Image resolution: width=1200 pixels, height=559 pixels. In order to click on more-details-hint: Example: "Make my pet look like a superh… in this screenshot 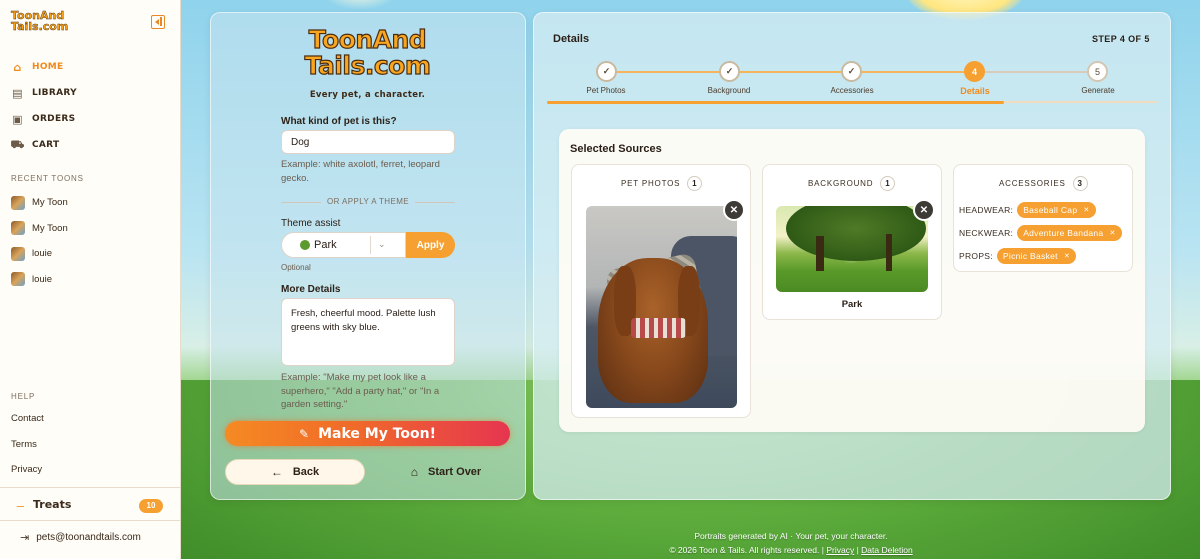, I will do `click(360, 391)`.